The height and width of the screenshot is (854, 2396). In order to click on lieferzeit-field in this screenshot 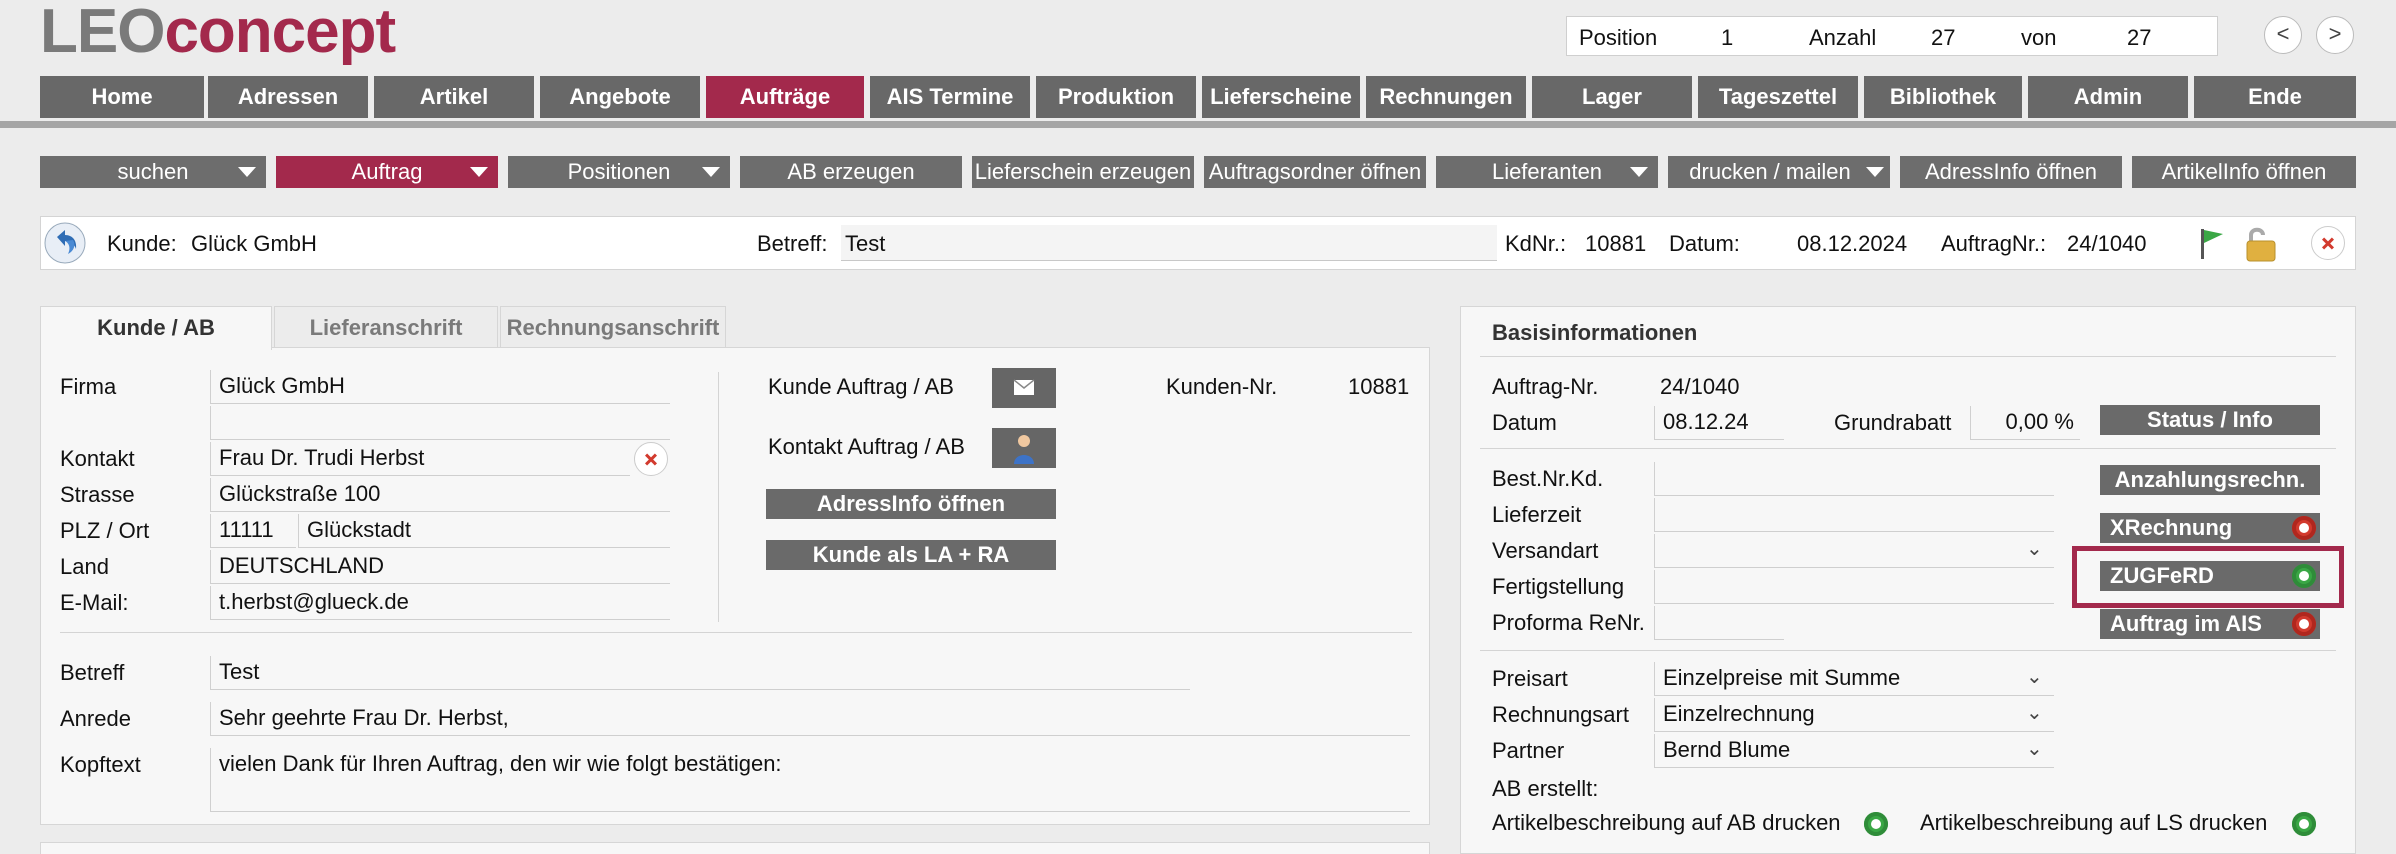, I will do `click(1854, 515)`.